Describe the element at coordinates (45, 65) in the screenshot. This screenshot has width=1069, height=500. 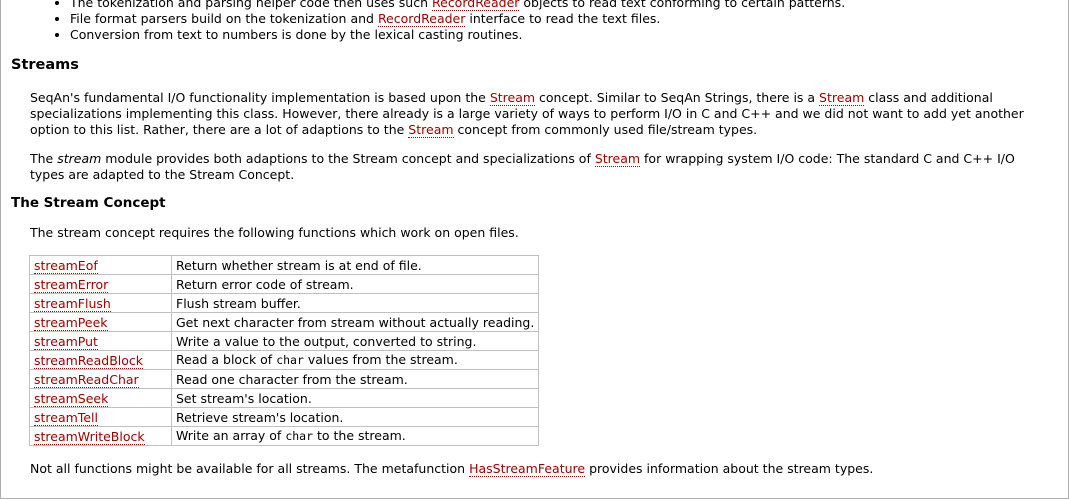
I see `streams-heading: Streams` at that location.